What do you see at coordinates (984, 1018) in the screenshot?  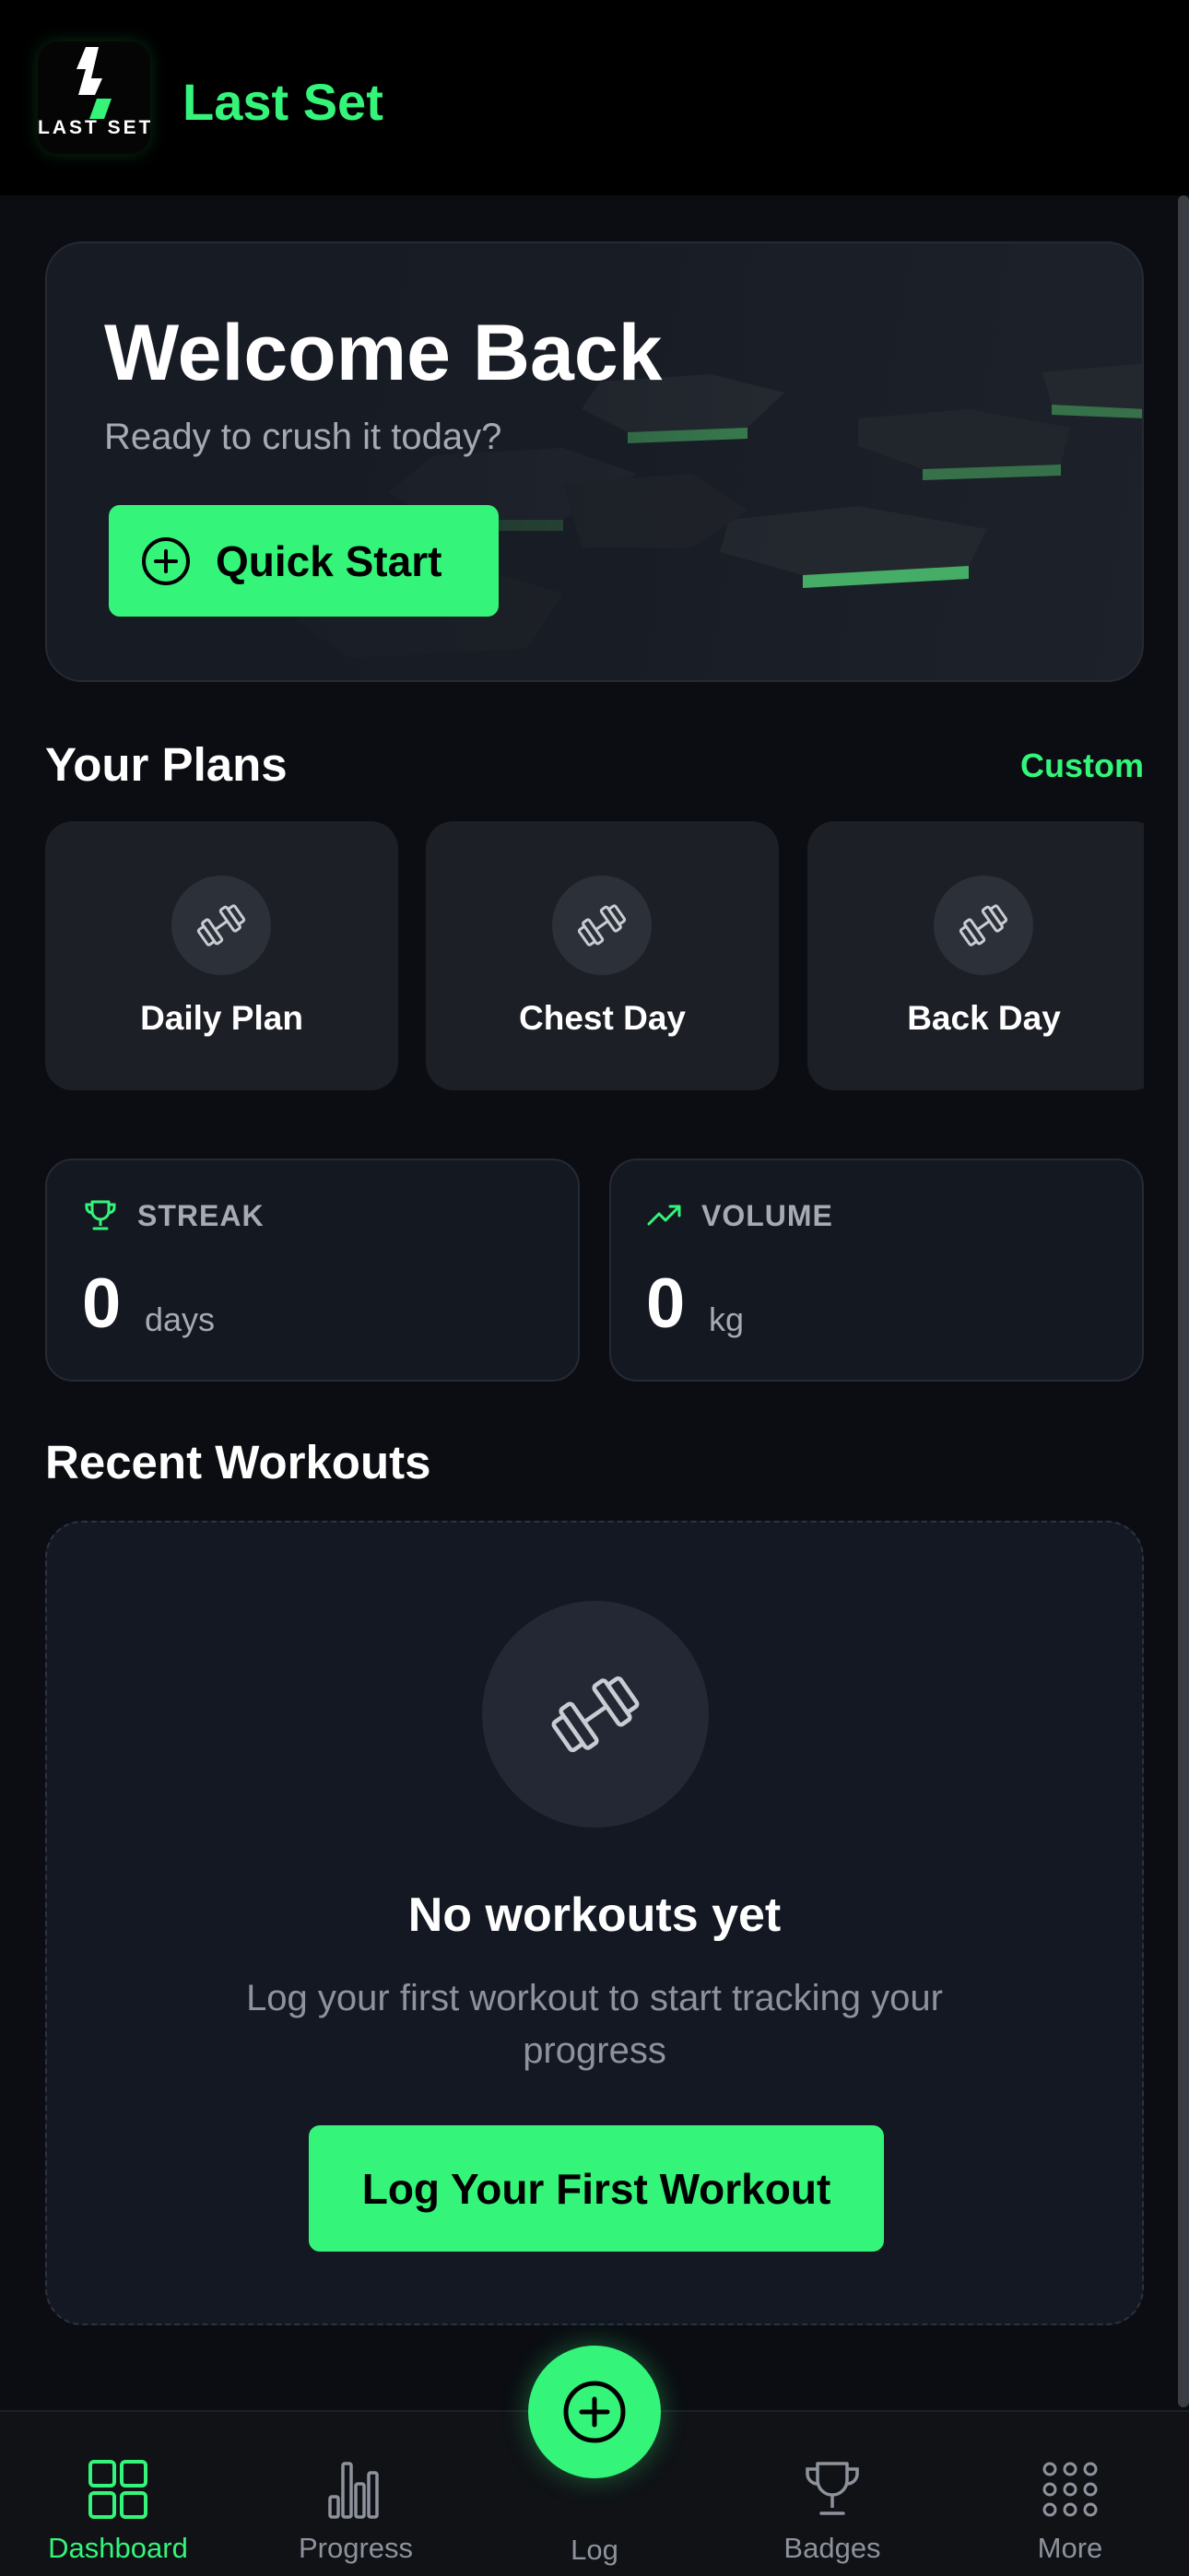 I see `plan-label: Back Day` at bounding box center [984, 1018].